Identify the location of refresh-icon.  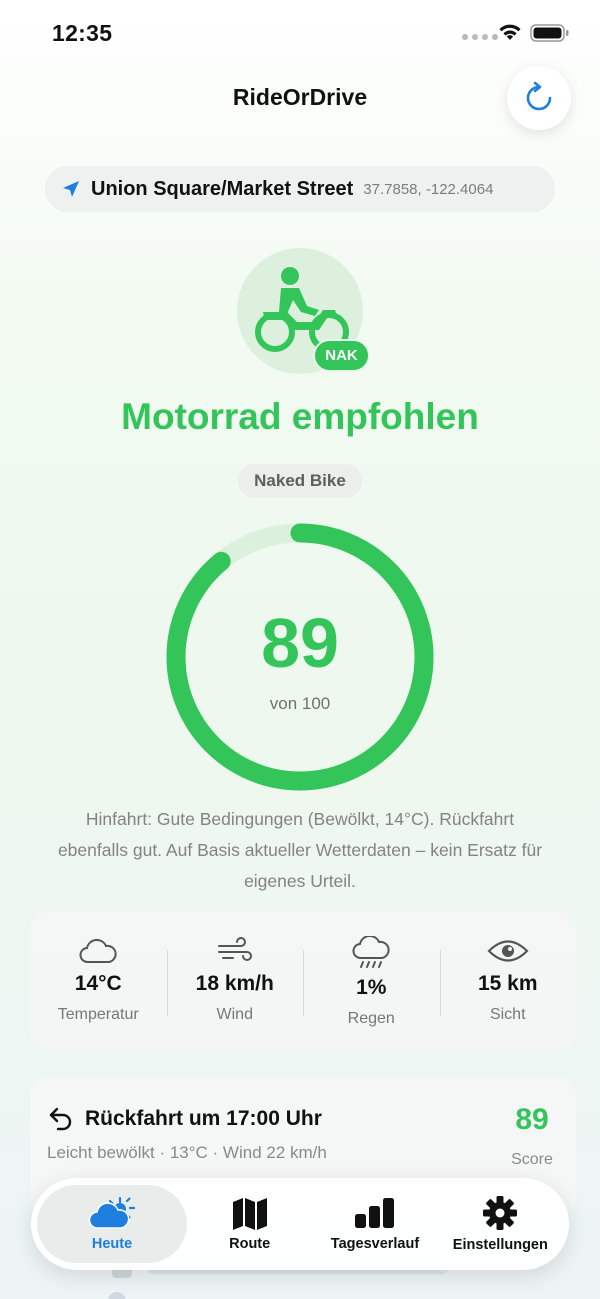
(539, 96).